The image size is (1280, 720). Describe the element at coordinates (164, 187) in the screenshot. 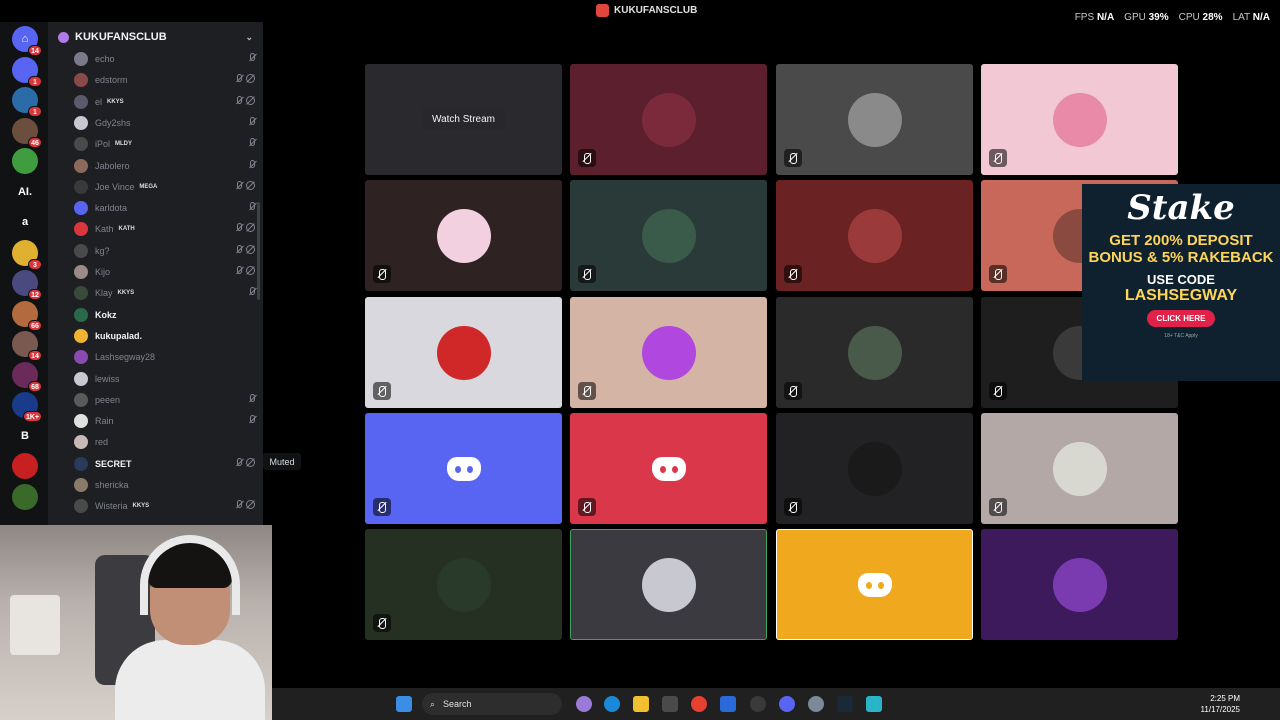

I see `member-row: Joe Vince MEGA` at that location.